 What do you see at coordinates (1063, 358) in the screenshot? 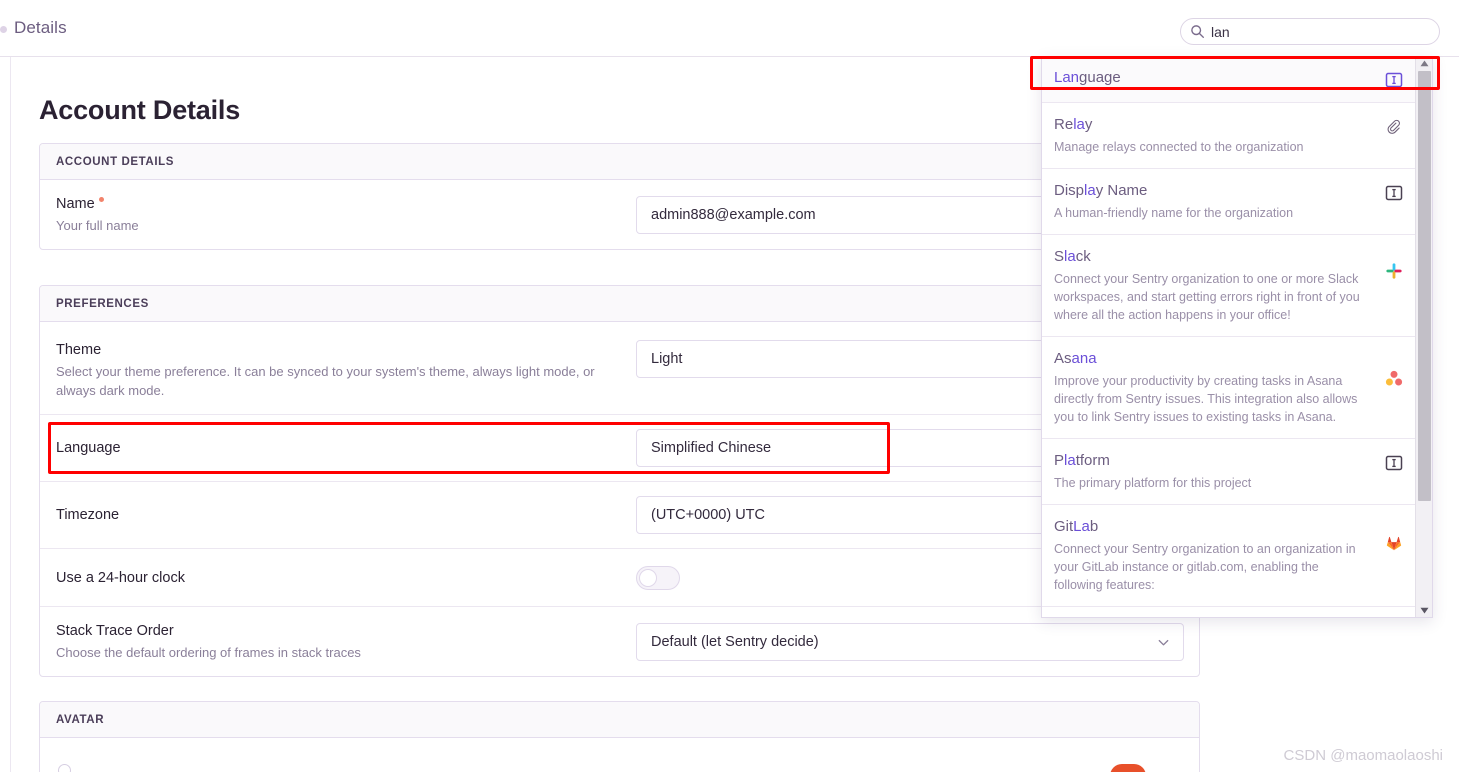
I see `search-title-pre: As` at bounding box center [1063, 358].